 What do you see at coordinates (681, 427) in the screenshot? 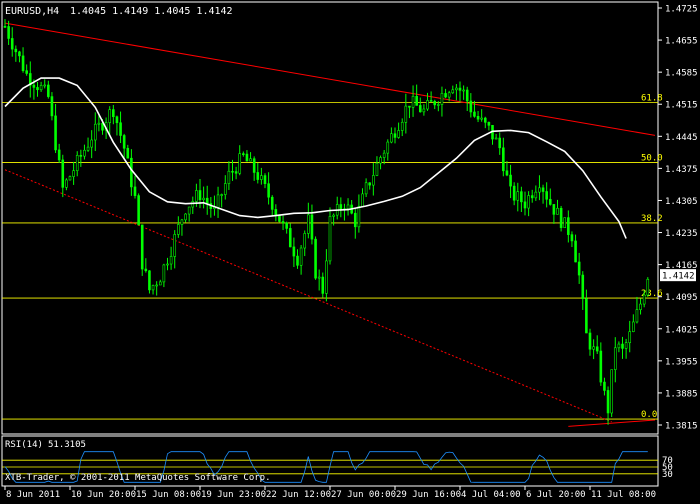
I see `y-tick-label: 1.3815` at bounding box center [681, 427].